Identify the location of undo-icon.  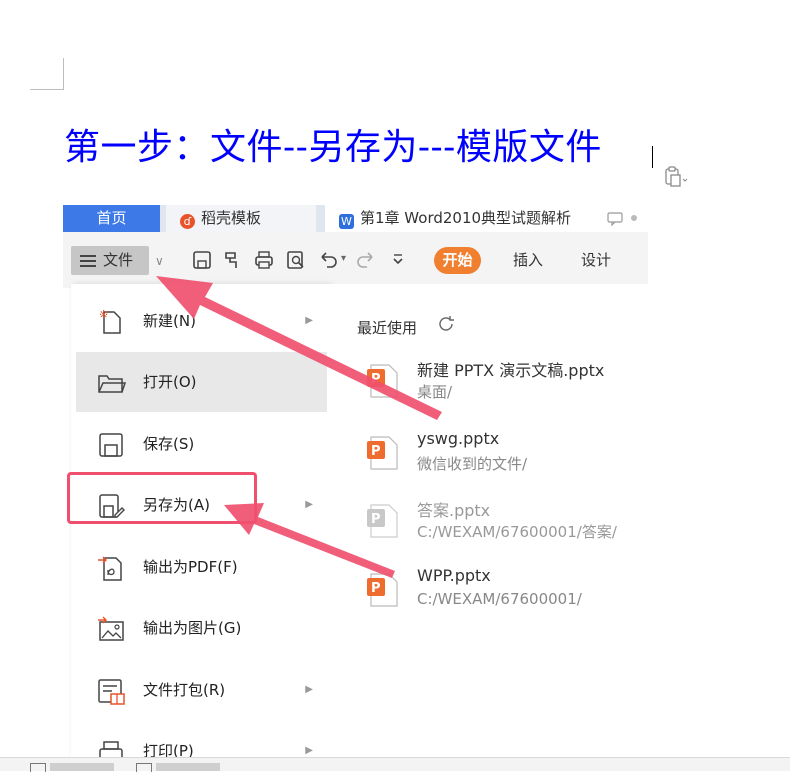
(328, 260).